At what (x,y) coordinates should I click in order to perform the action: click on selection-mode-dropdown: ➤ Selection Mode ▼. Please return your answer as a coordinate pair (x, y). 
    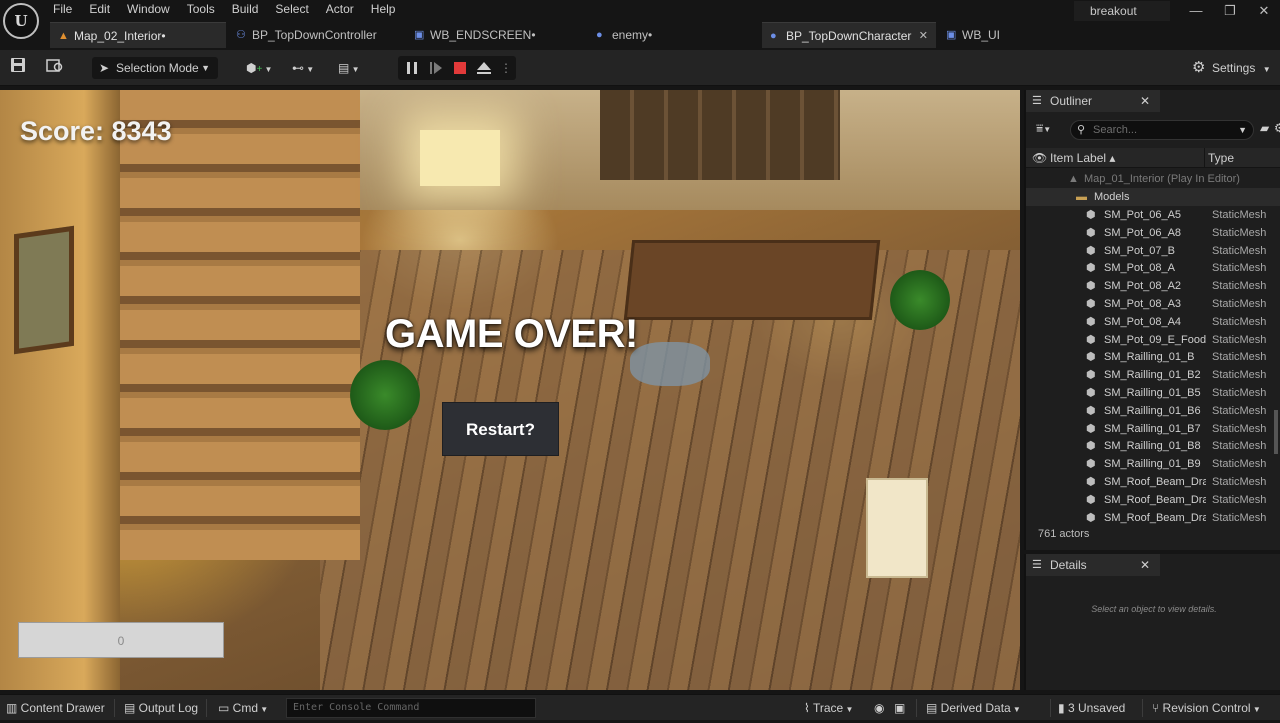
    Looking at the image, I should click on (155, 68).